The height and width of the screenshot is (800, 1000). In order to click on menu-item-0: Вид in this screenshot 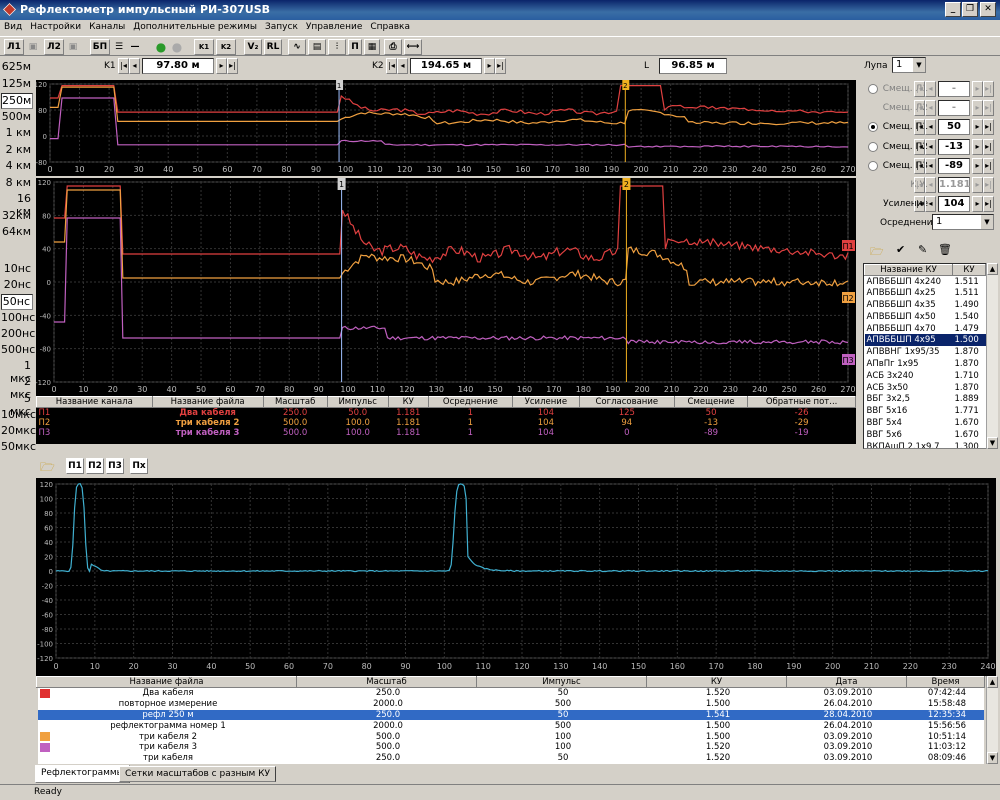, I will do `click(13, 27)`.